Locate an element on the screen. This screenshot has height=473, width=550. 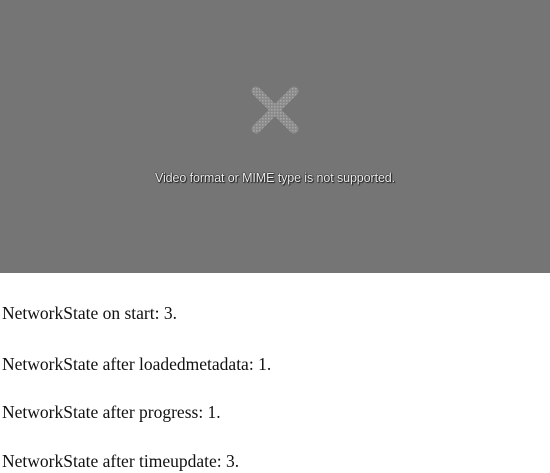
log-line-start: NetworkState on start: 3. is located at coordinates (89, 313).